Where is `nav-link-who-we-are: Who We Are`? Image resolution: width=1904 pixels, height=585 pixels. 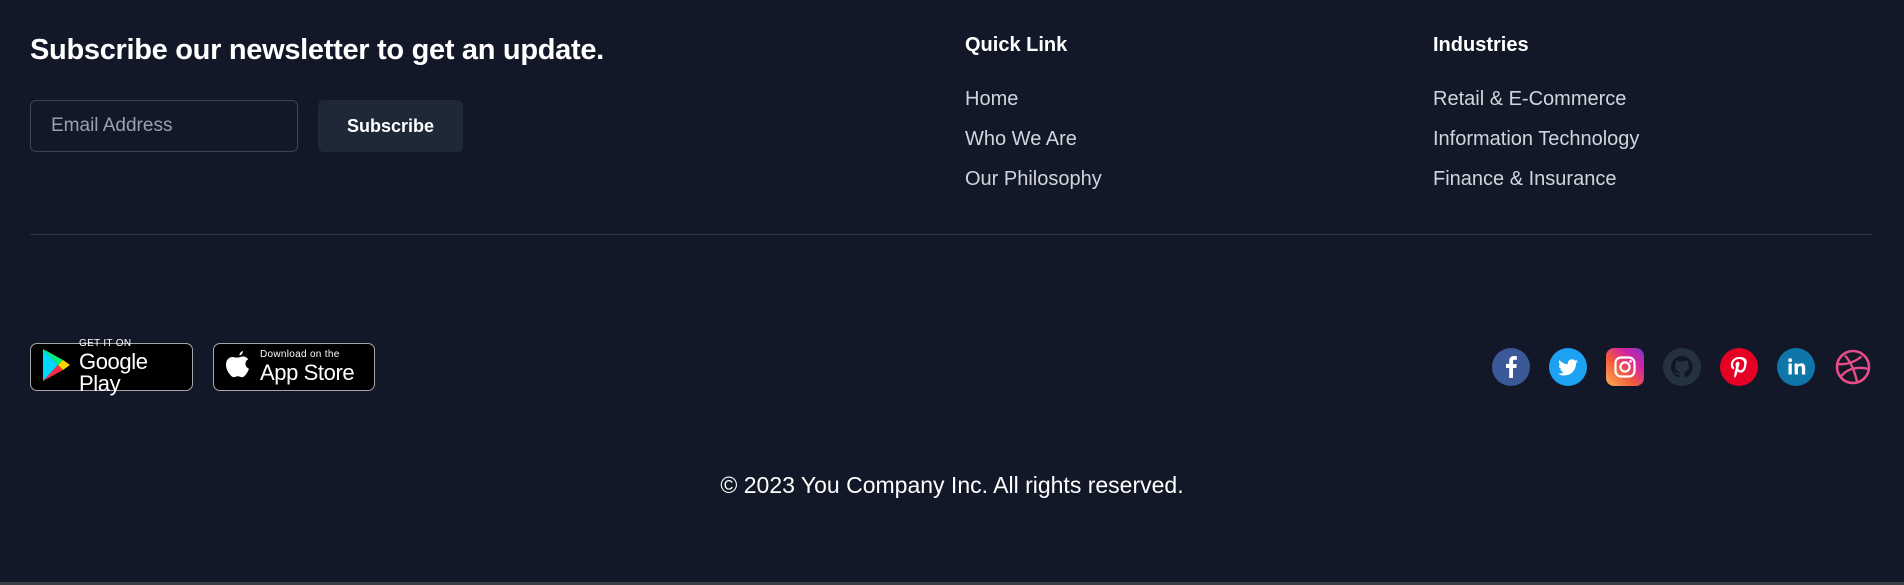 nav-link-who-we-are: Who We Are is located at coordinates (1021, 139).